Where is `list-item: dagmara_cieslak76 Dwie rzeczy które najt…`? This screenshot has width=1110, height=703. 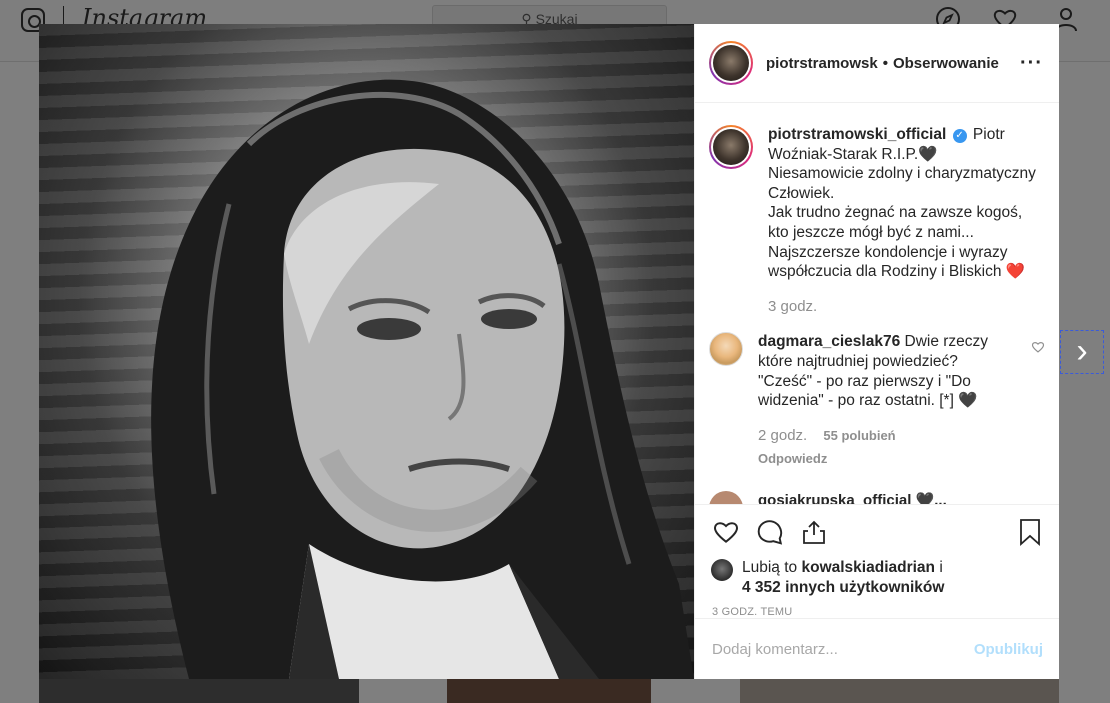 list-item: dagmara_cieslak76 Dwie rzeczy które najt… is located at coordinates (877, 400).